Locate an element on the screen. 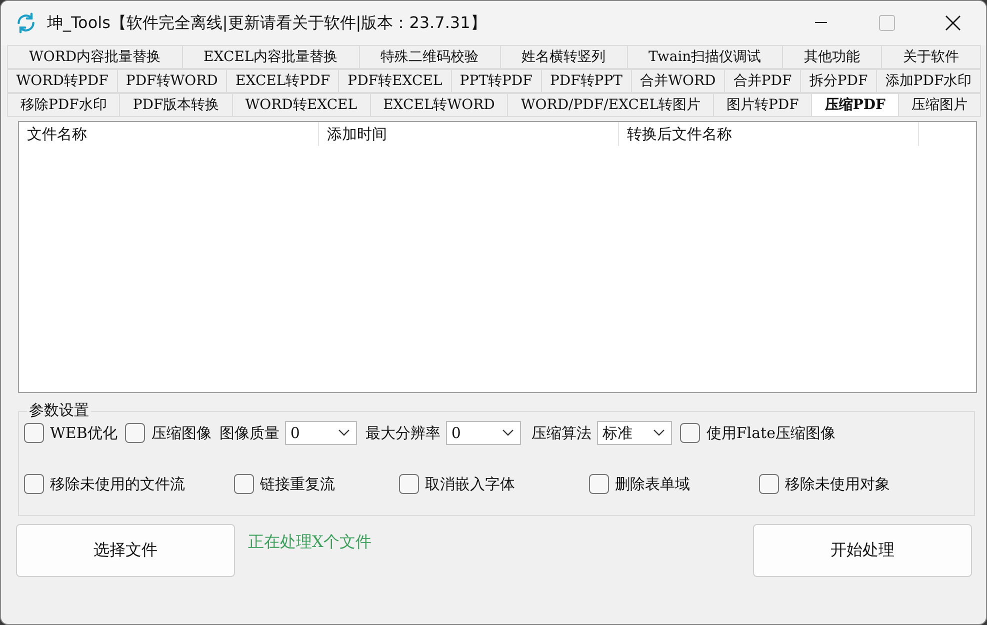 The width and height of the screenshot is (987, 625). tab: WORD转EXCEL is located at coordinates (301, 105).